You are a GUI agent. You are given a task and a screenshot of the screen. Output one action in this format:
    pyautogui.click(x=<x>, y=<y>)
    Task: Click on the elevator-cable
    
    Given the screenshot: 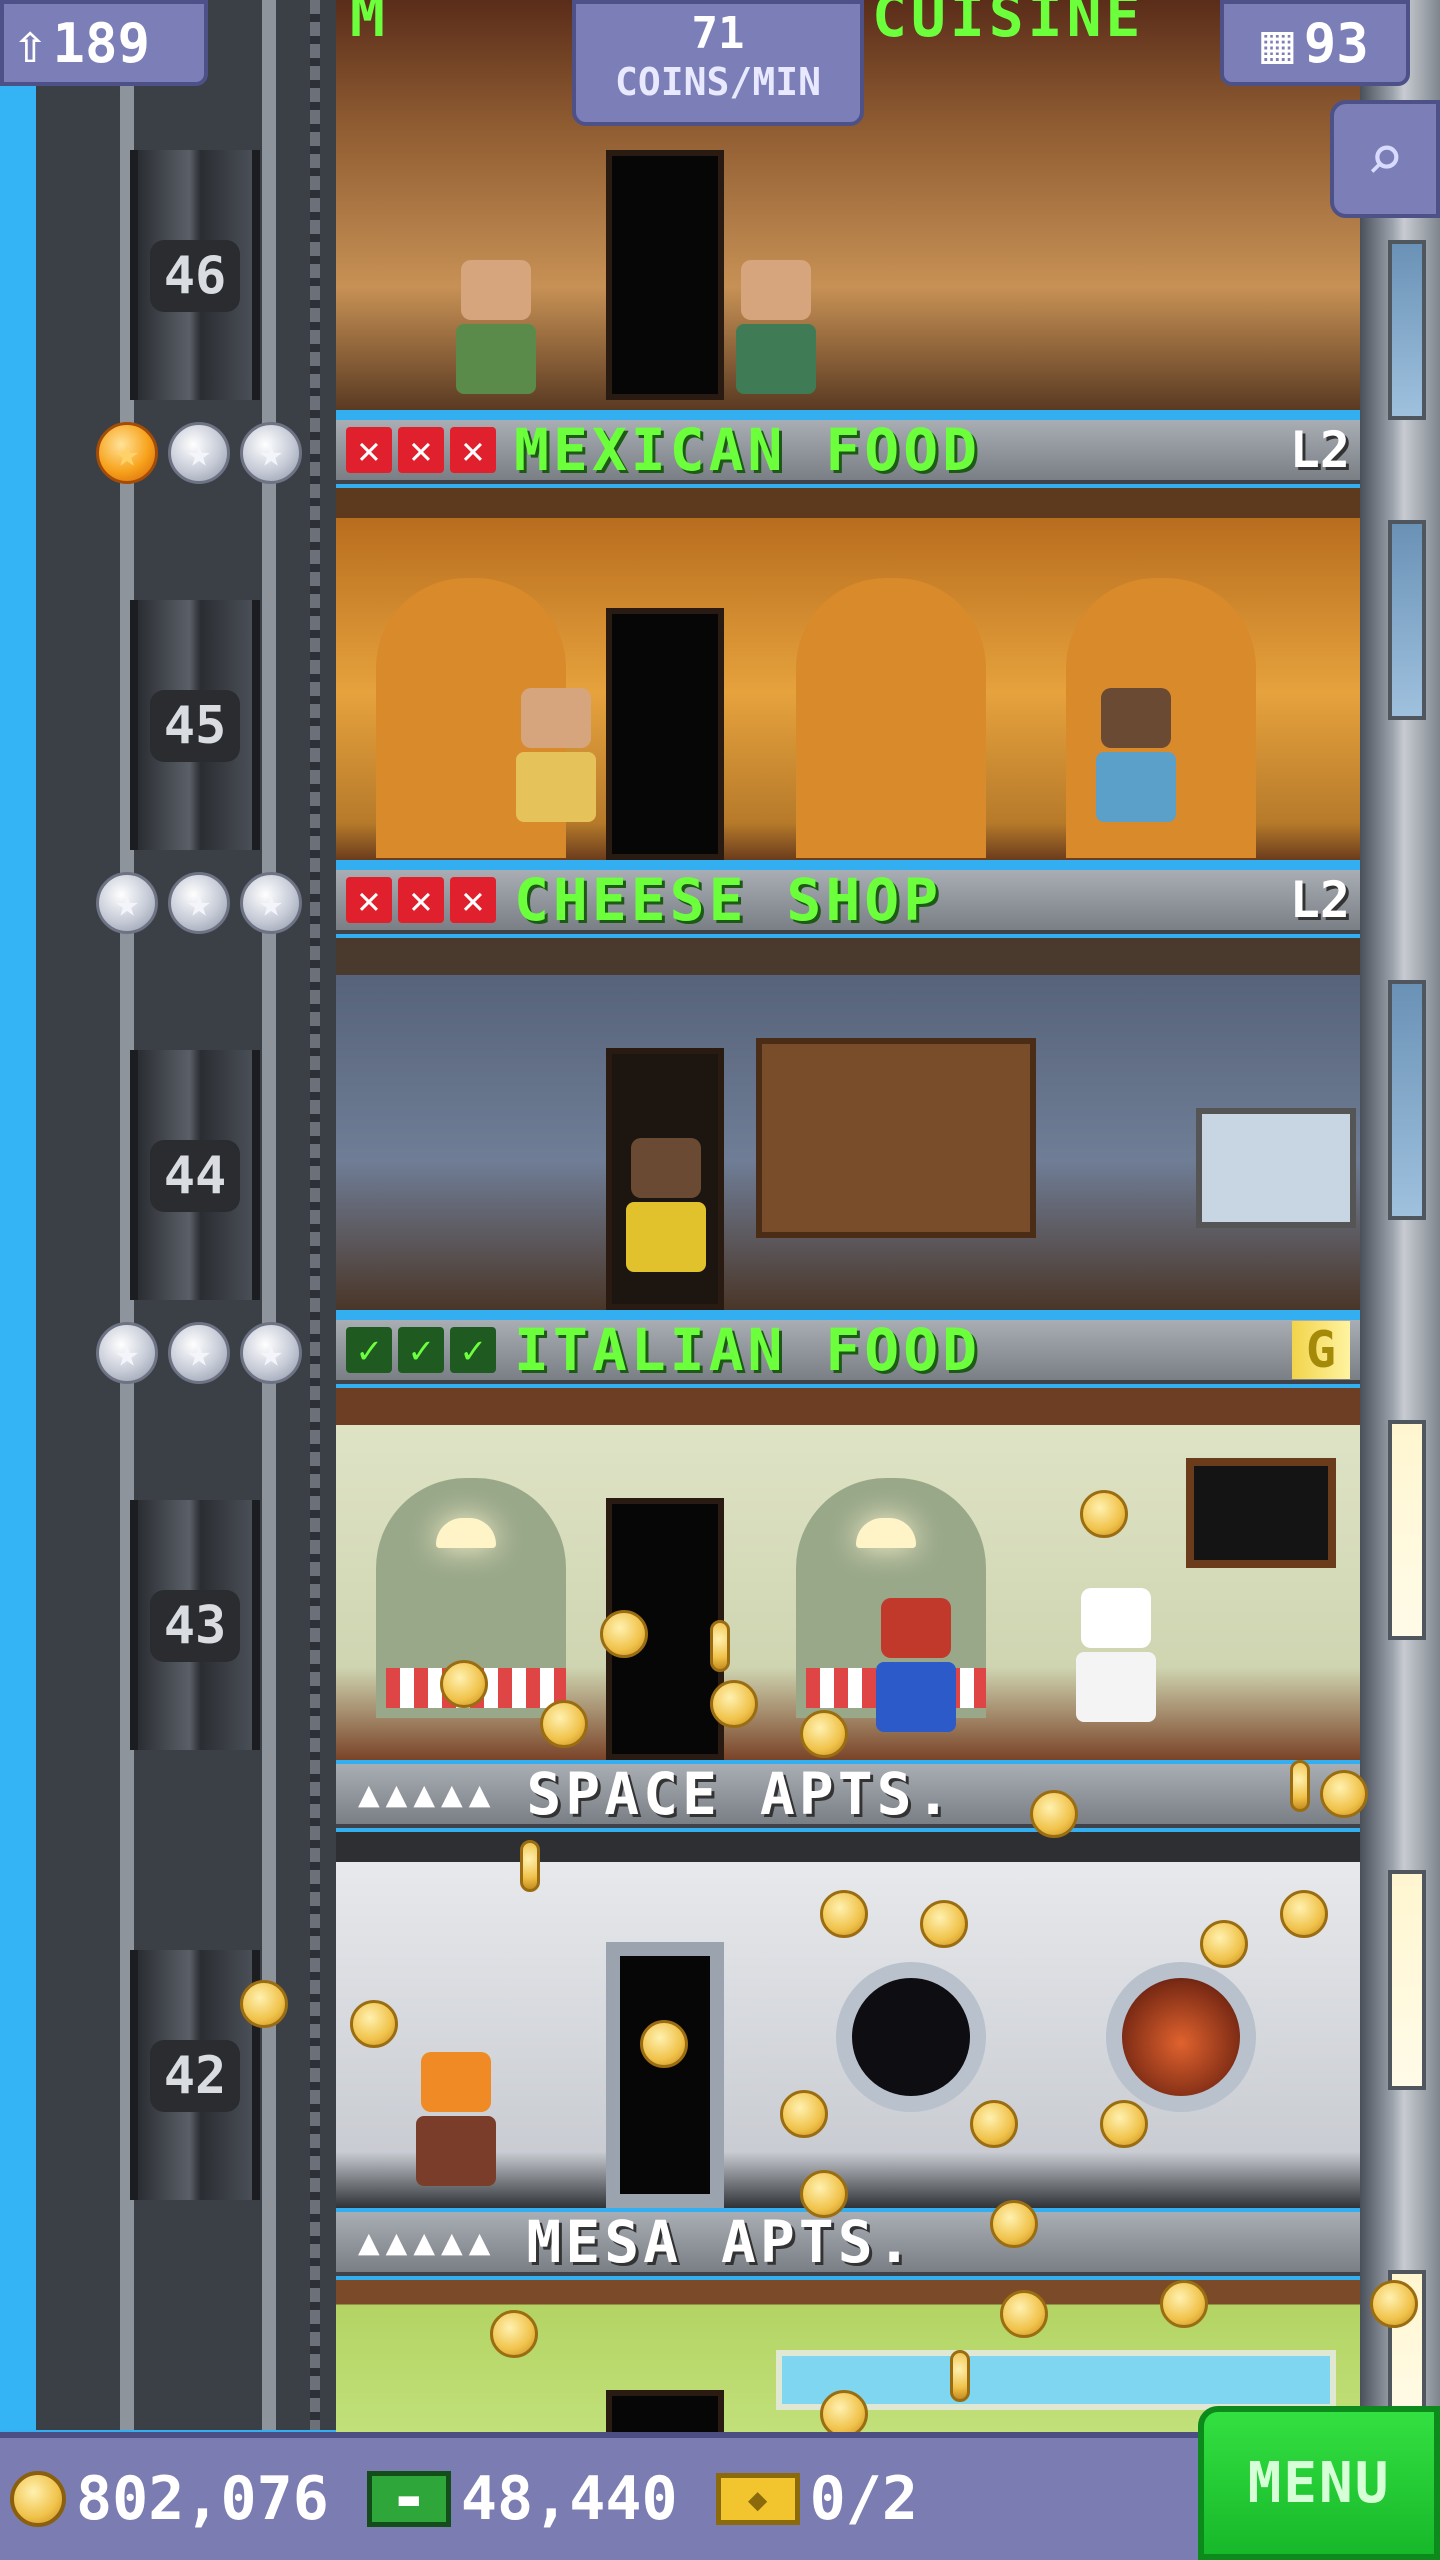 What is the action you would take?
    pyautogui.click(x=315, y=1215)
    